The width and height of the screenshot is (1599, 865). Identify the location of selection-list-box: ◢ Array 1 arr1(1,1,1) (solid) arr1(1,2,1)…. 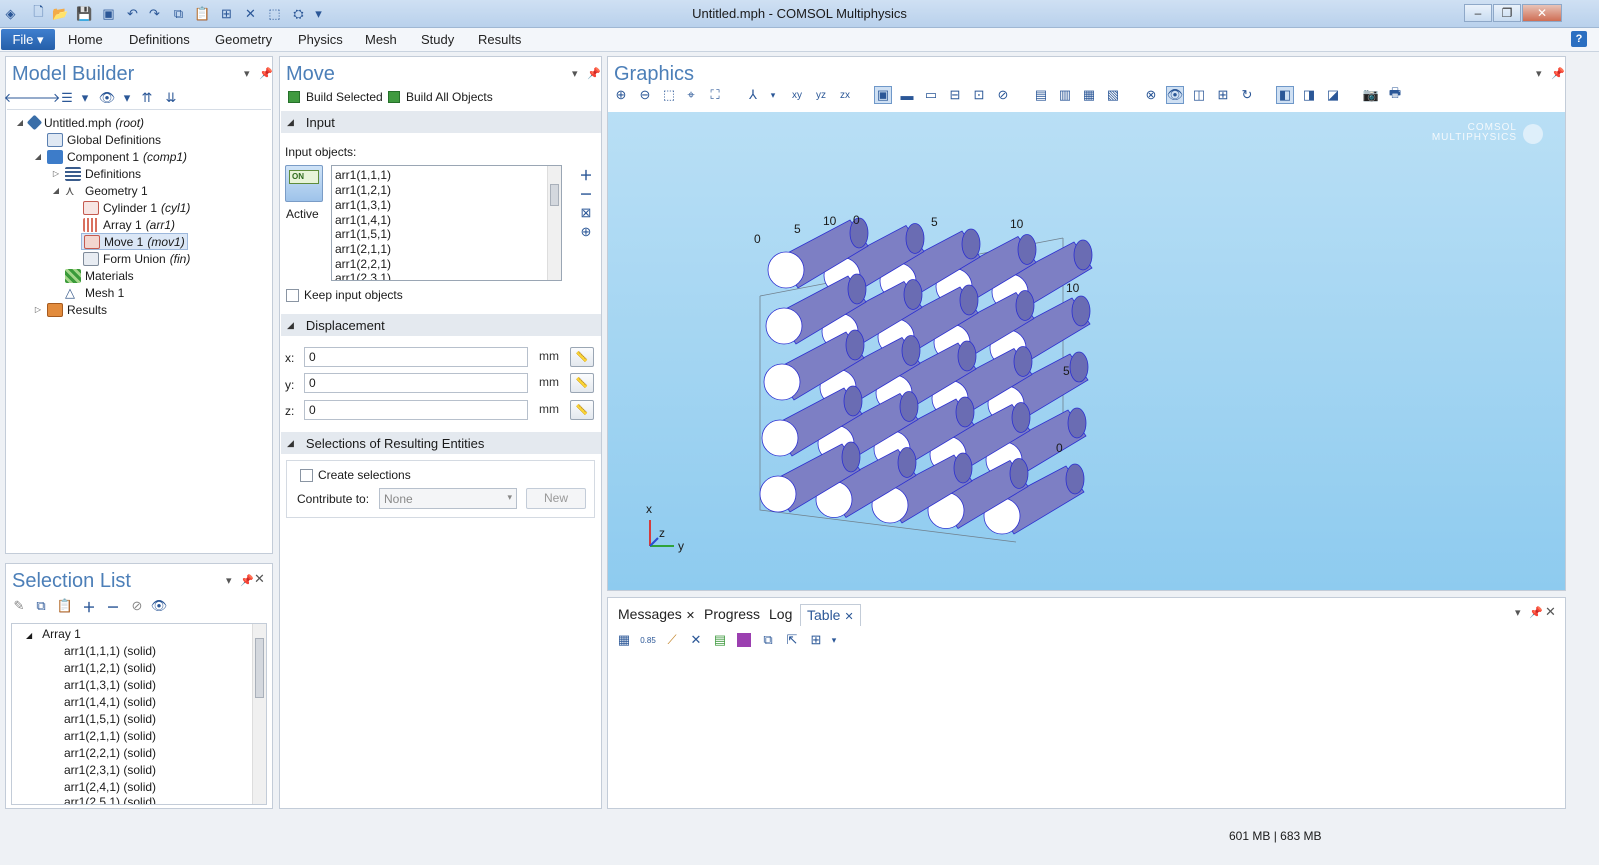
(139, 714).